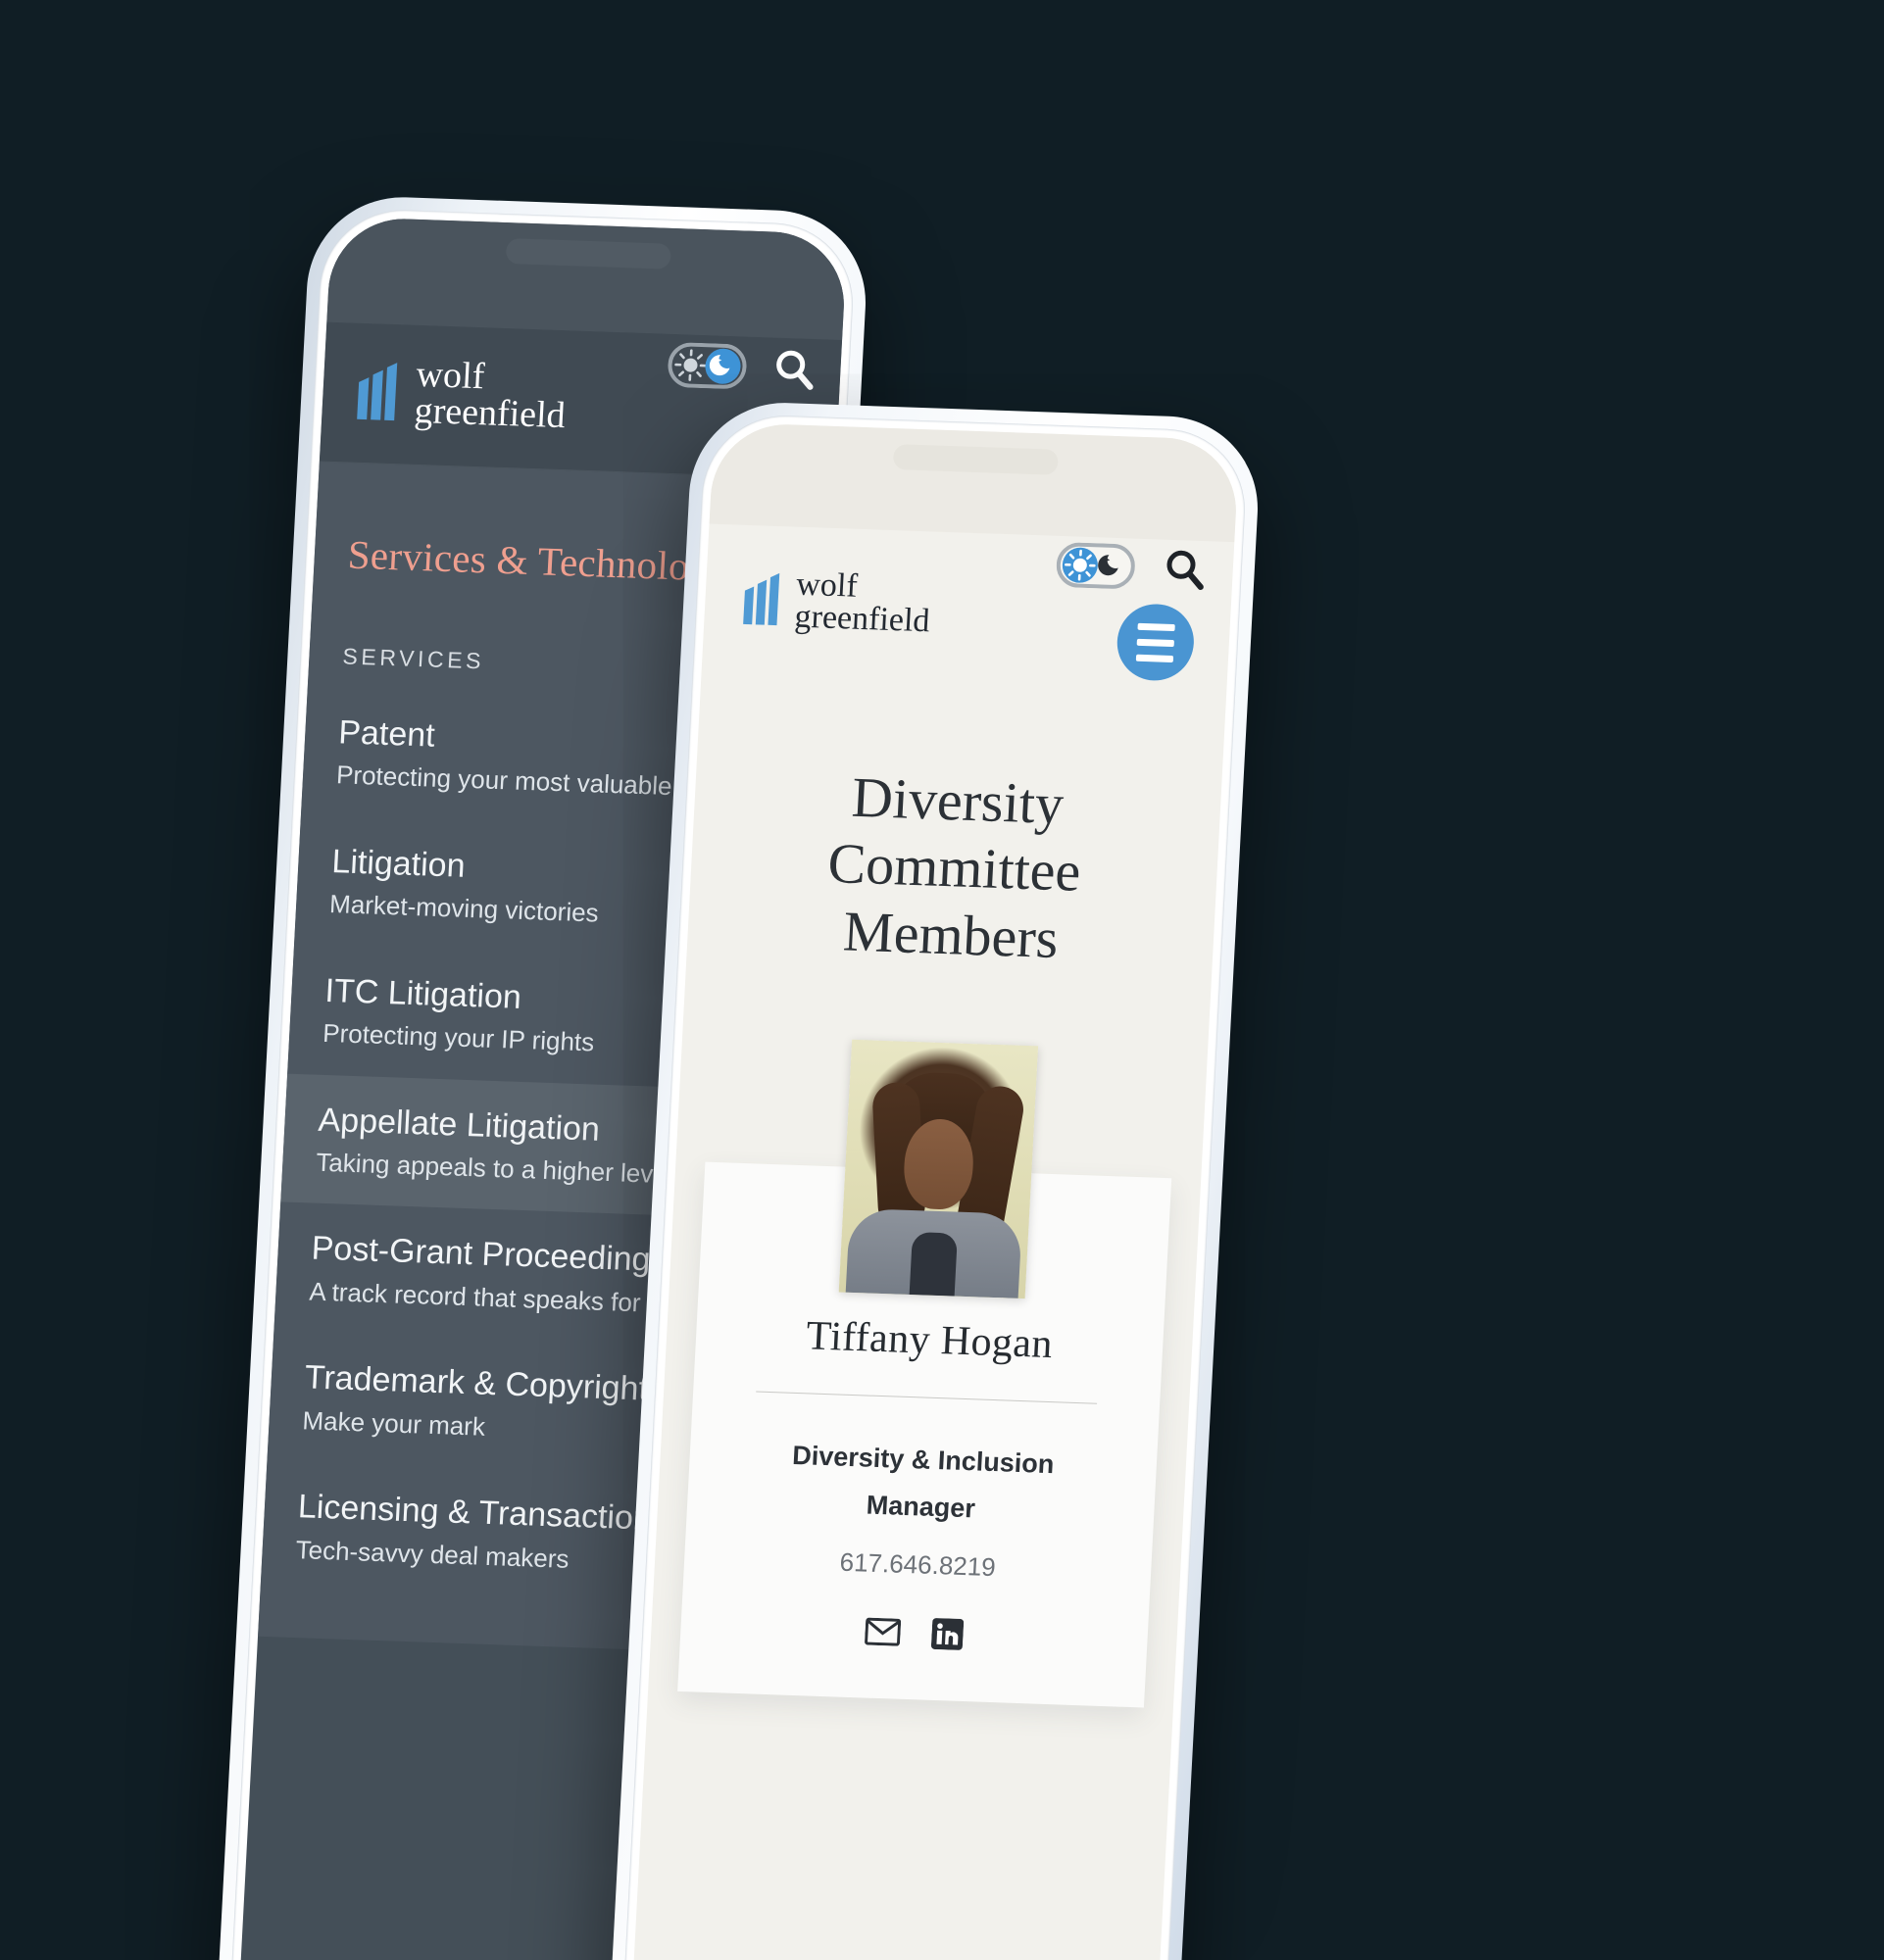 The image size is (1884, 1960). What do you see at coordinates (976, 459) in the screenshot?
I see `front-notch` at bounding box center [976, 459].